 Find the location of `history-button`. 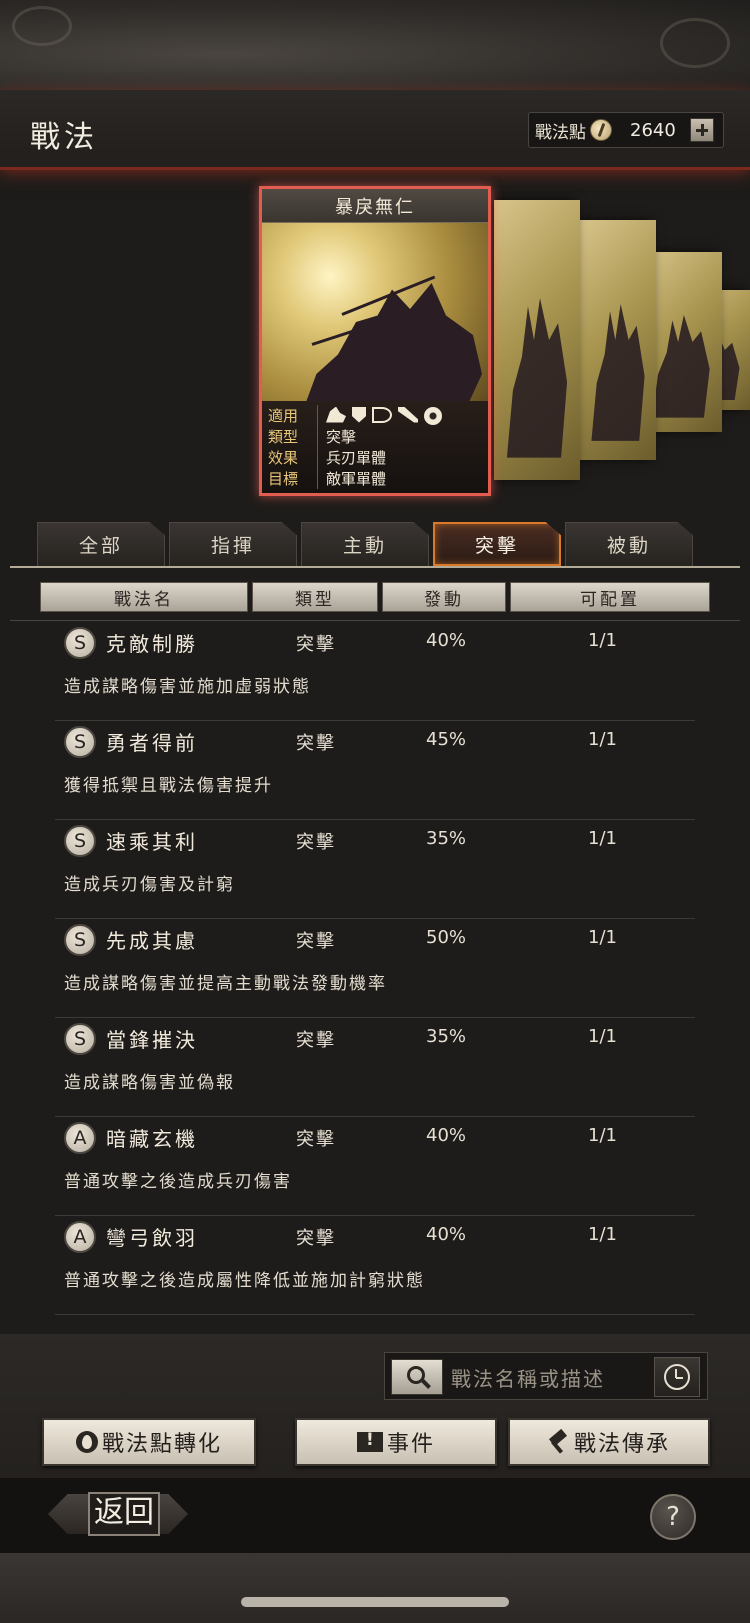

history-button is located at coordinates (677, 1377).